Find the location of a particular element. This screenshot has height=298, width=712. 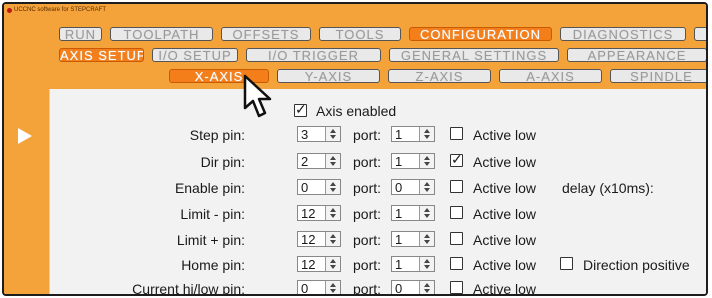

enable-pin-label: Enable pin: is located at coordinates (209, 188).